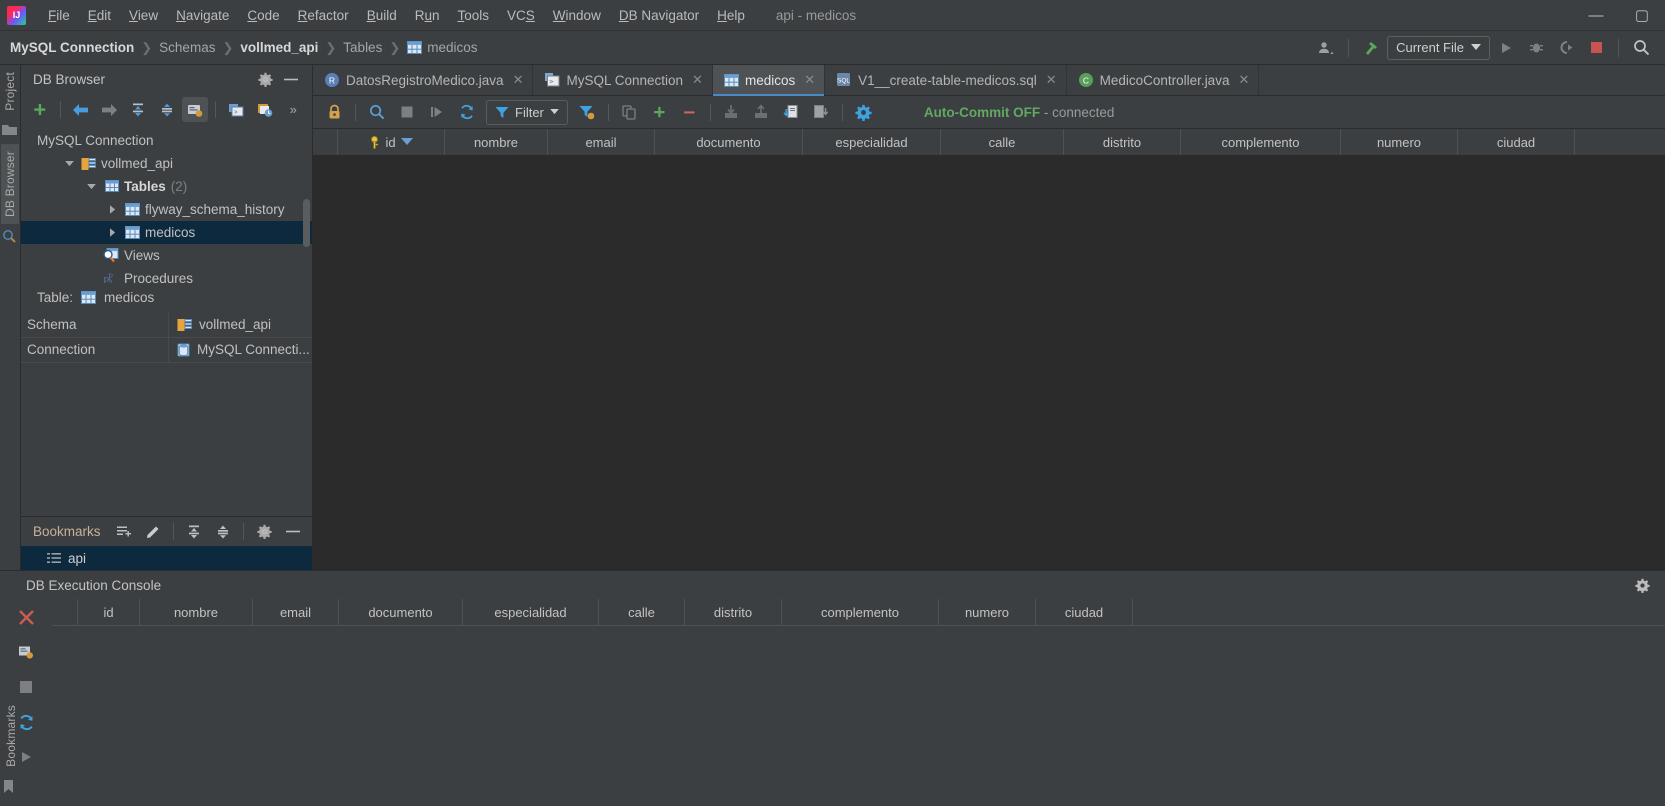 The width and height of the screenshot is (1665, 806). Describe the element at coordinates (1326, 48) in the screenshot. I see `people-icon` at that location.